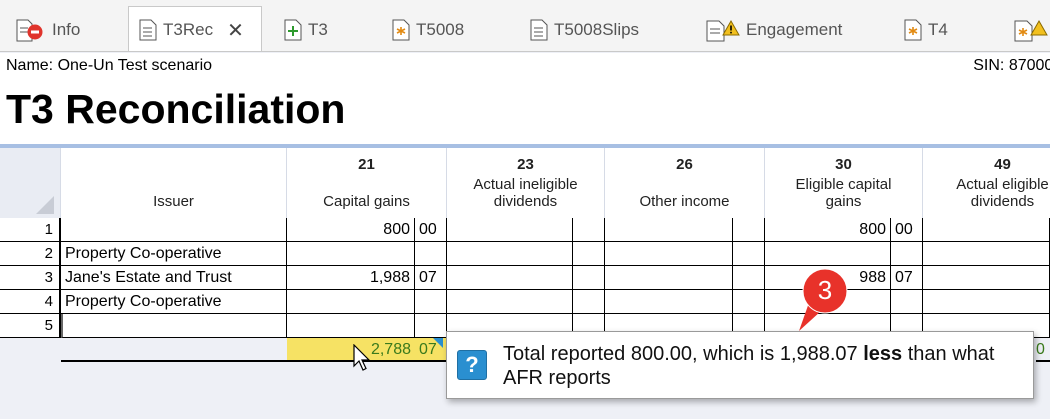 Image resolution: width=1050 pixels, height=419 pixels. What do you see at coordinates (318, 29) in the screenshot?
I see `tab-label: T3` at bounding box center [318, 29].